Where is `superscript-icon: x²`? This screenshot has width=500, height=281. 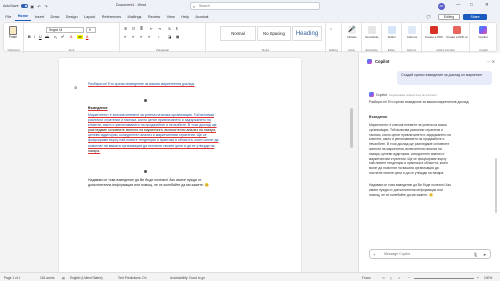
superscript-icon: x² is located at coordinates (62, 37).